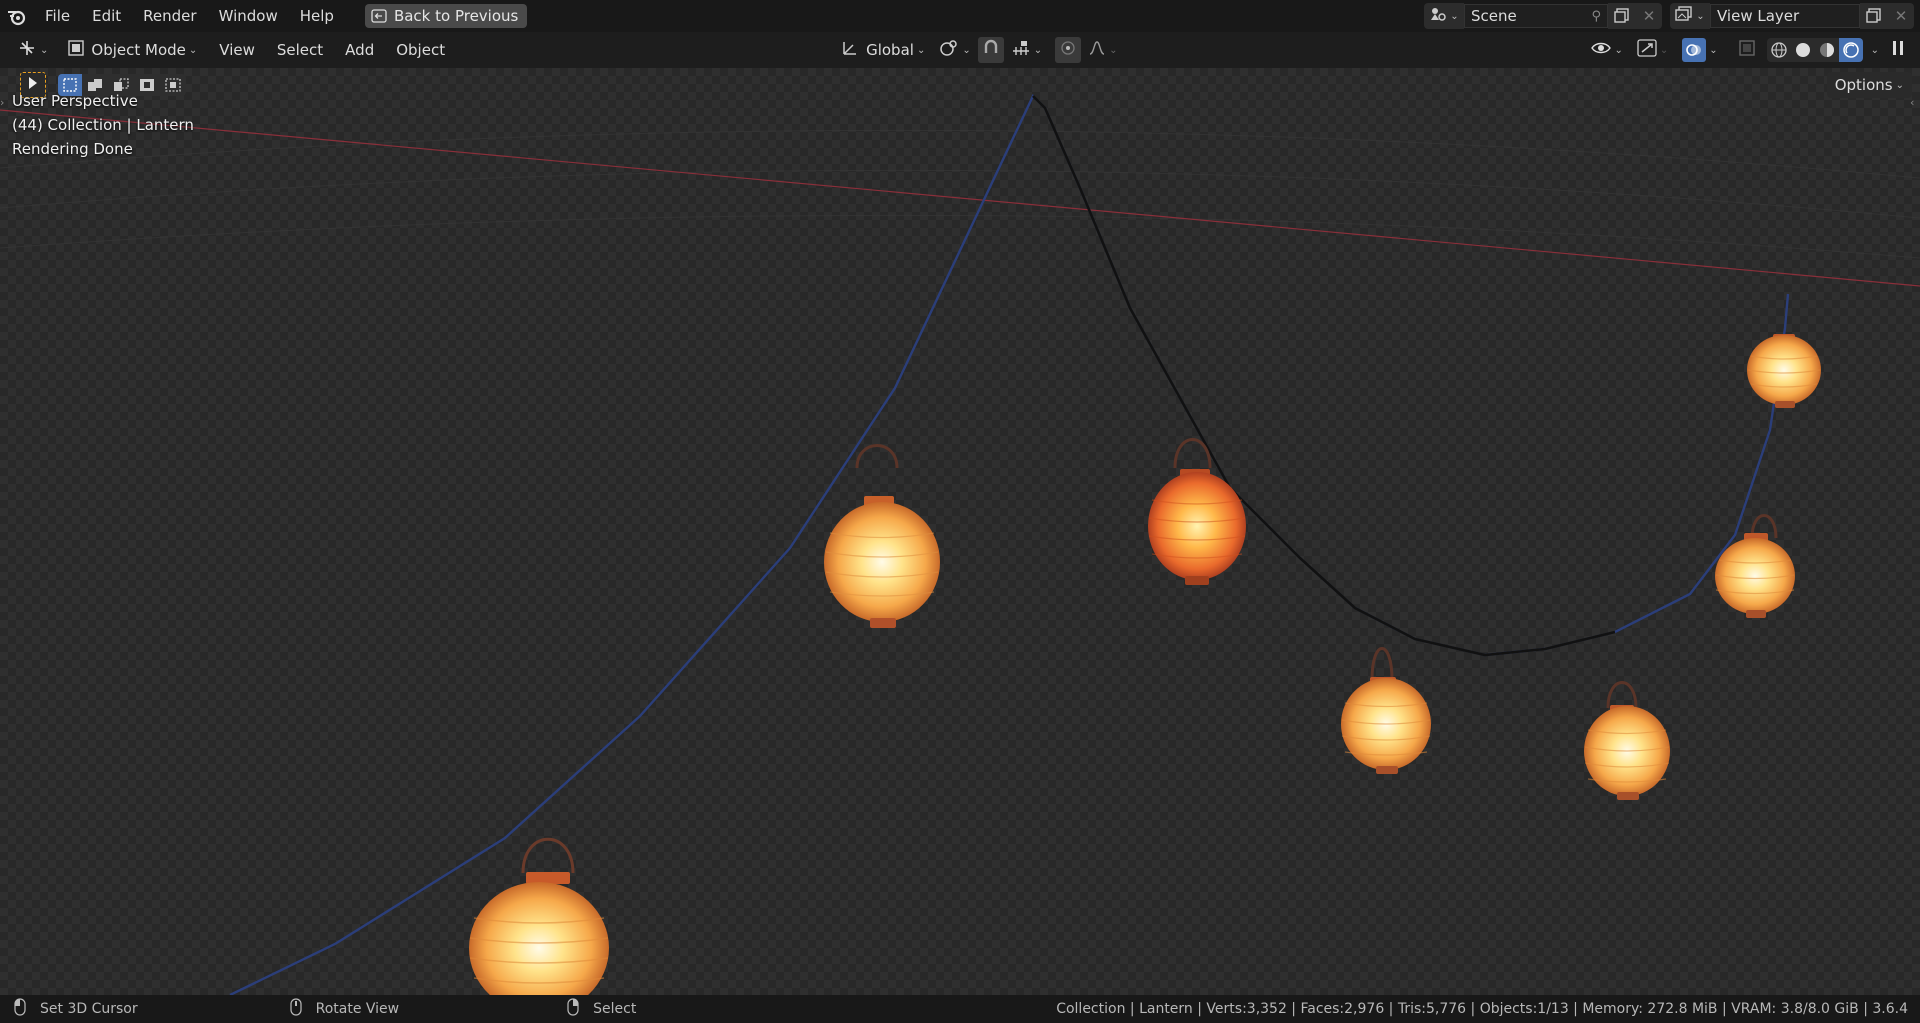 Image resolution: width=1920 pixels, height=1023 pixels. I want to click on status-middle-mouse: Rotate View, so click(345, 1009).